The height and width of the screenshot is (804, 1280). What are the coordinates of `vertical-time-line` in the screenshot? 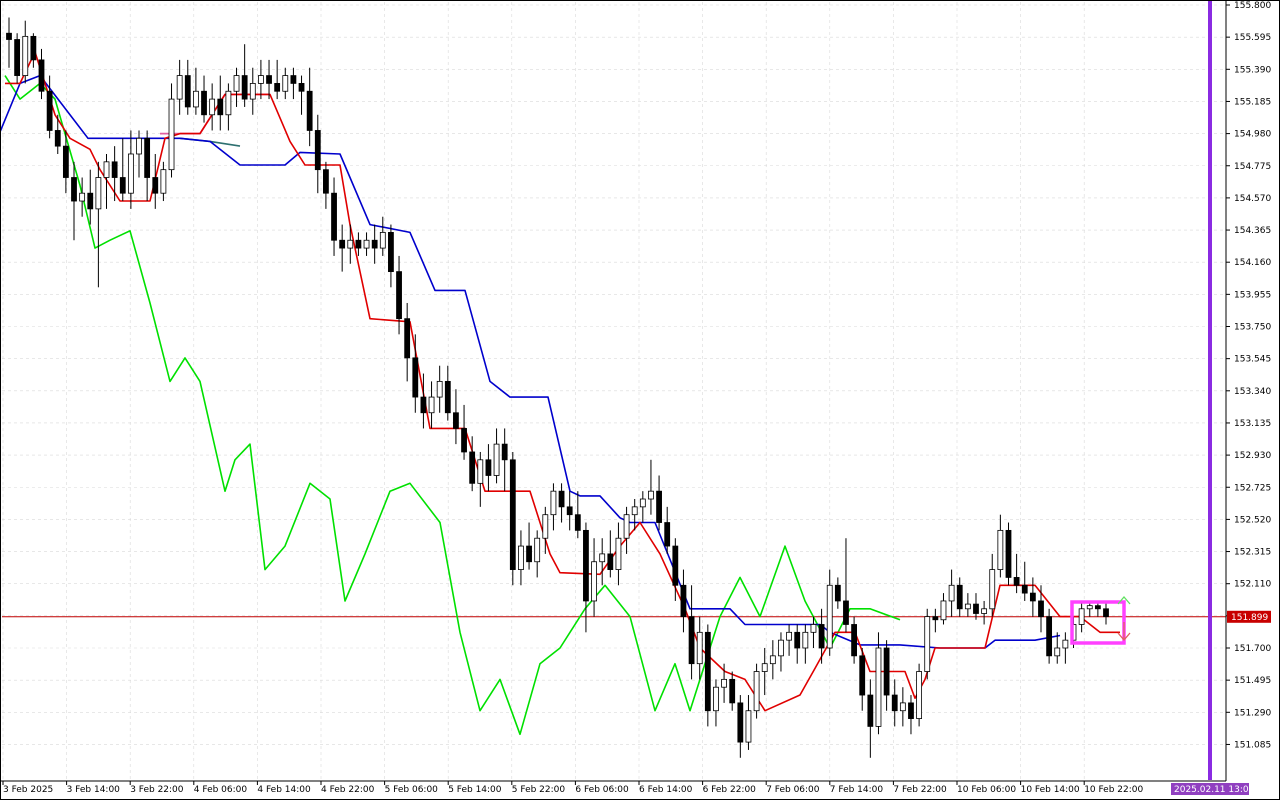 It's located at (1210, 390).